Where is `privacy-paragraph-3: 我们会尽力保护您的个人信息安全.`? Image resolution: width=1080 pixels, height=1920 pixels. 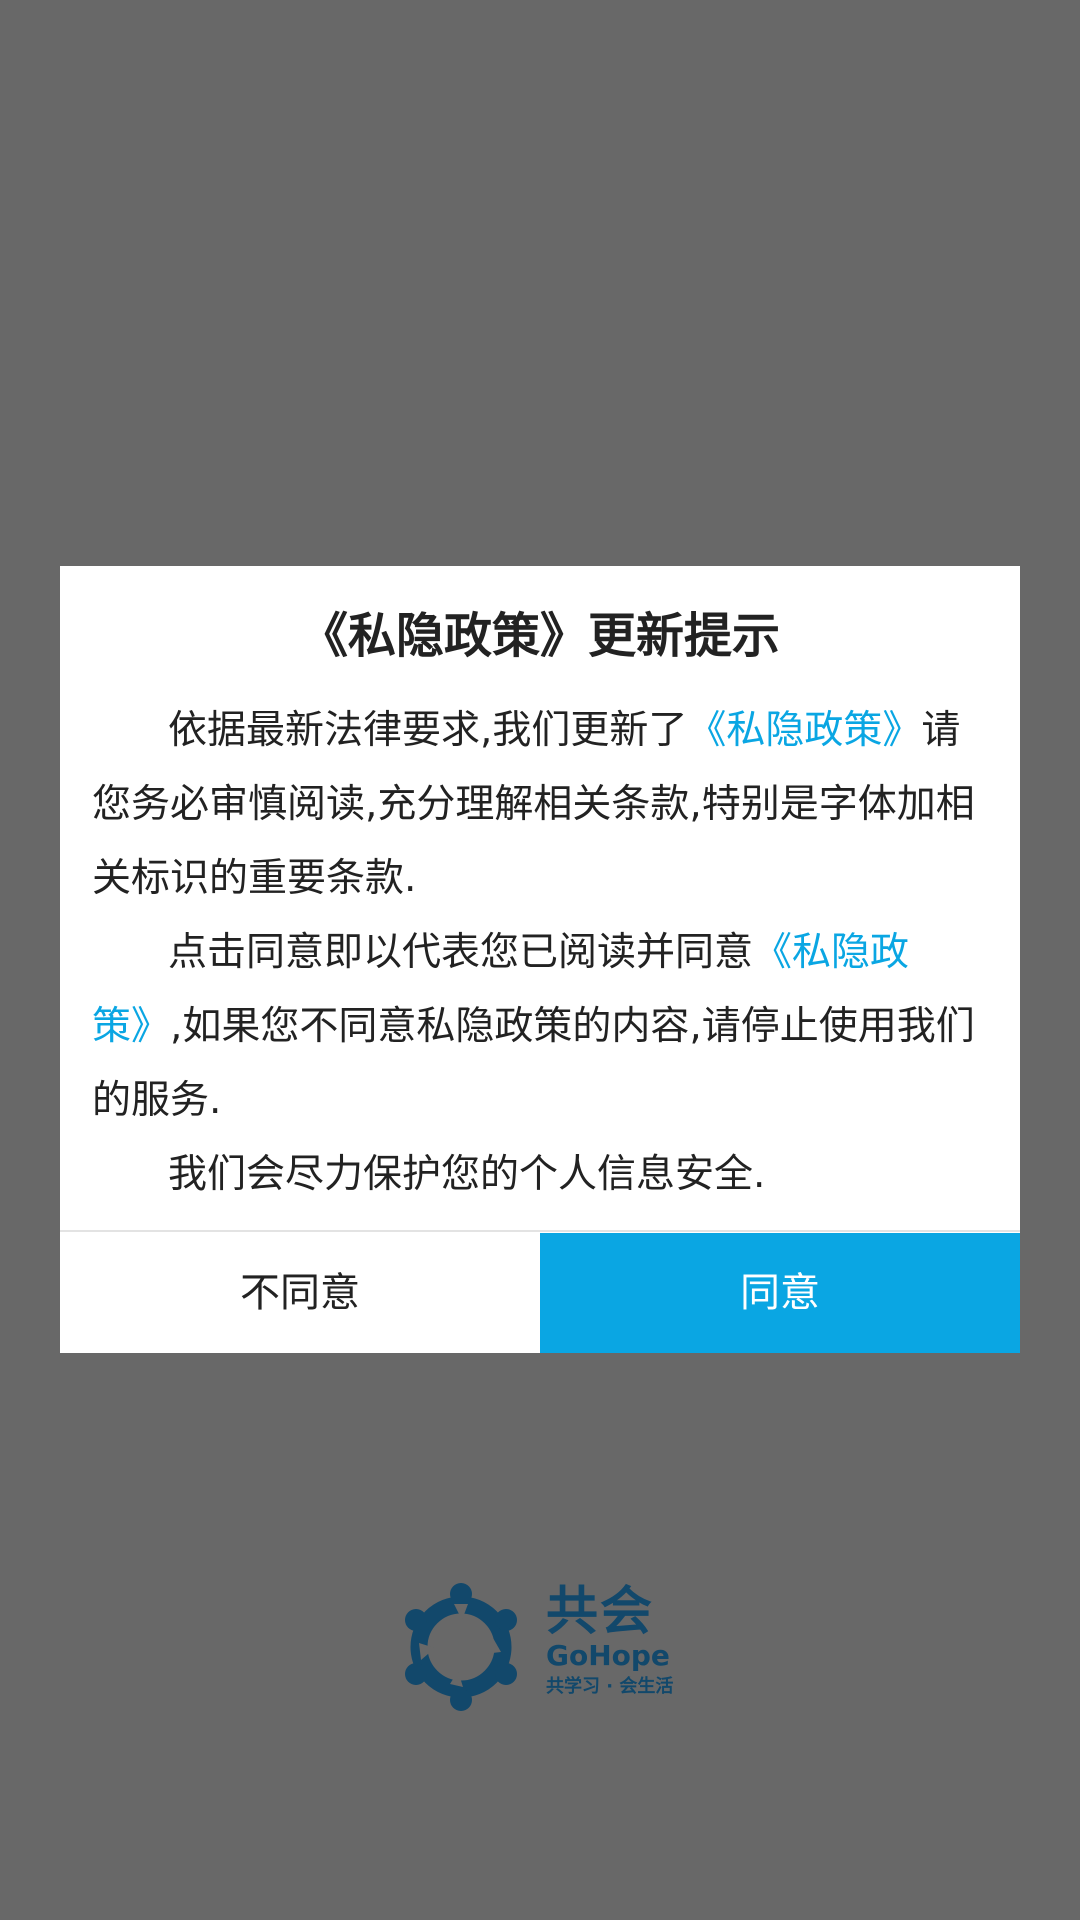
privacy-paragraph-3: 我们会尽力保护您的个人信息安全. is located at coordinates (542, 1175).